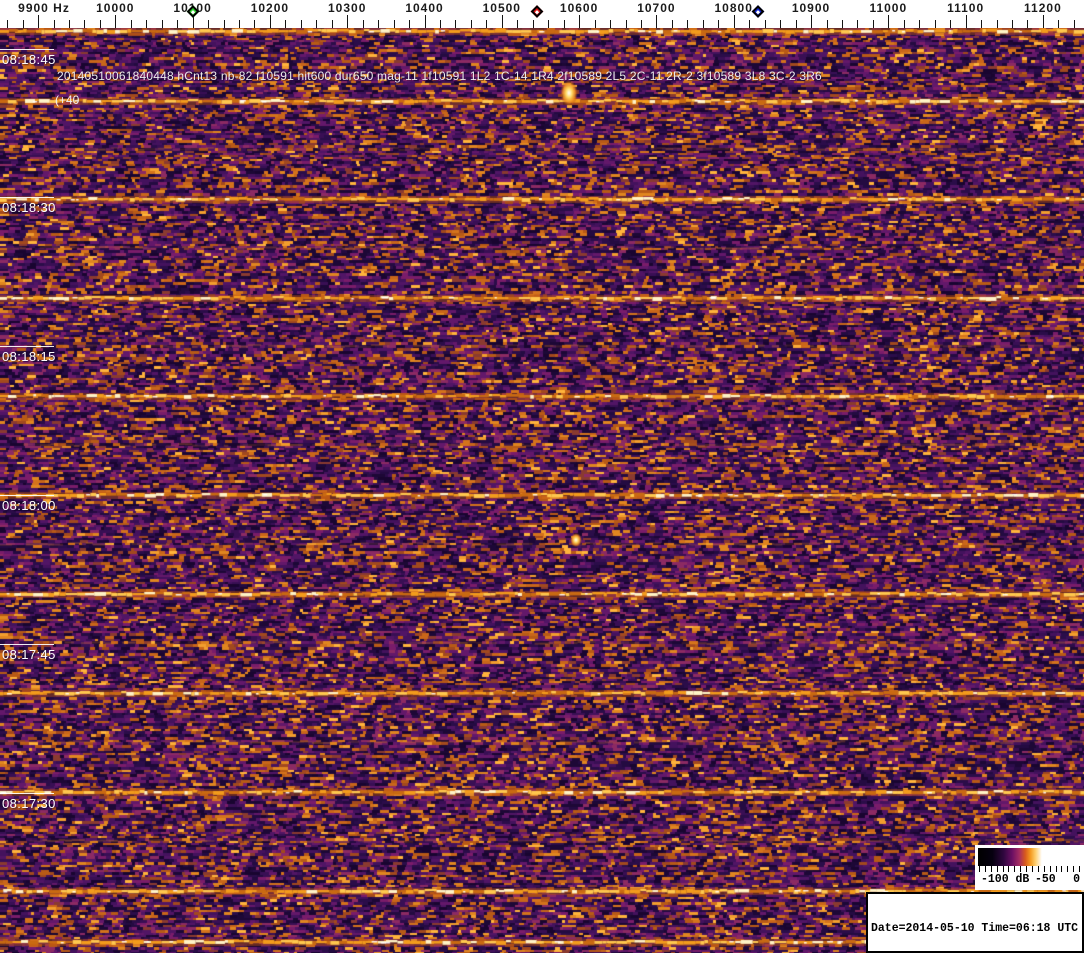  I want to click on gain-annotation: (+40, so click(67, 100).